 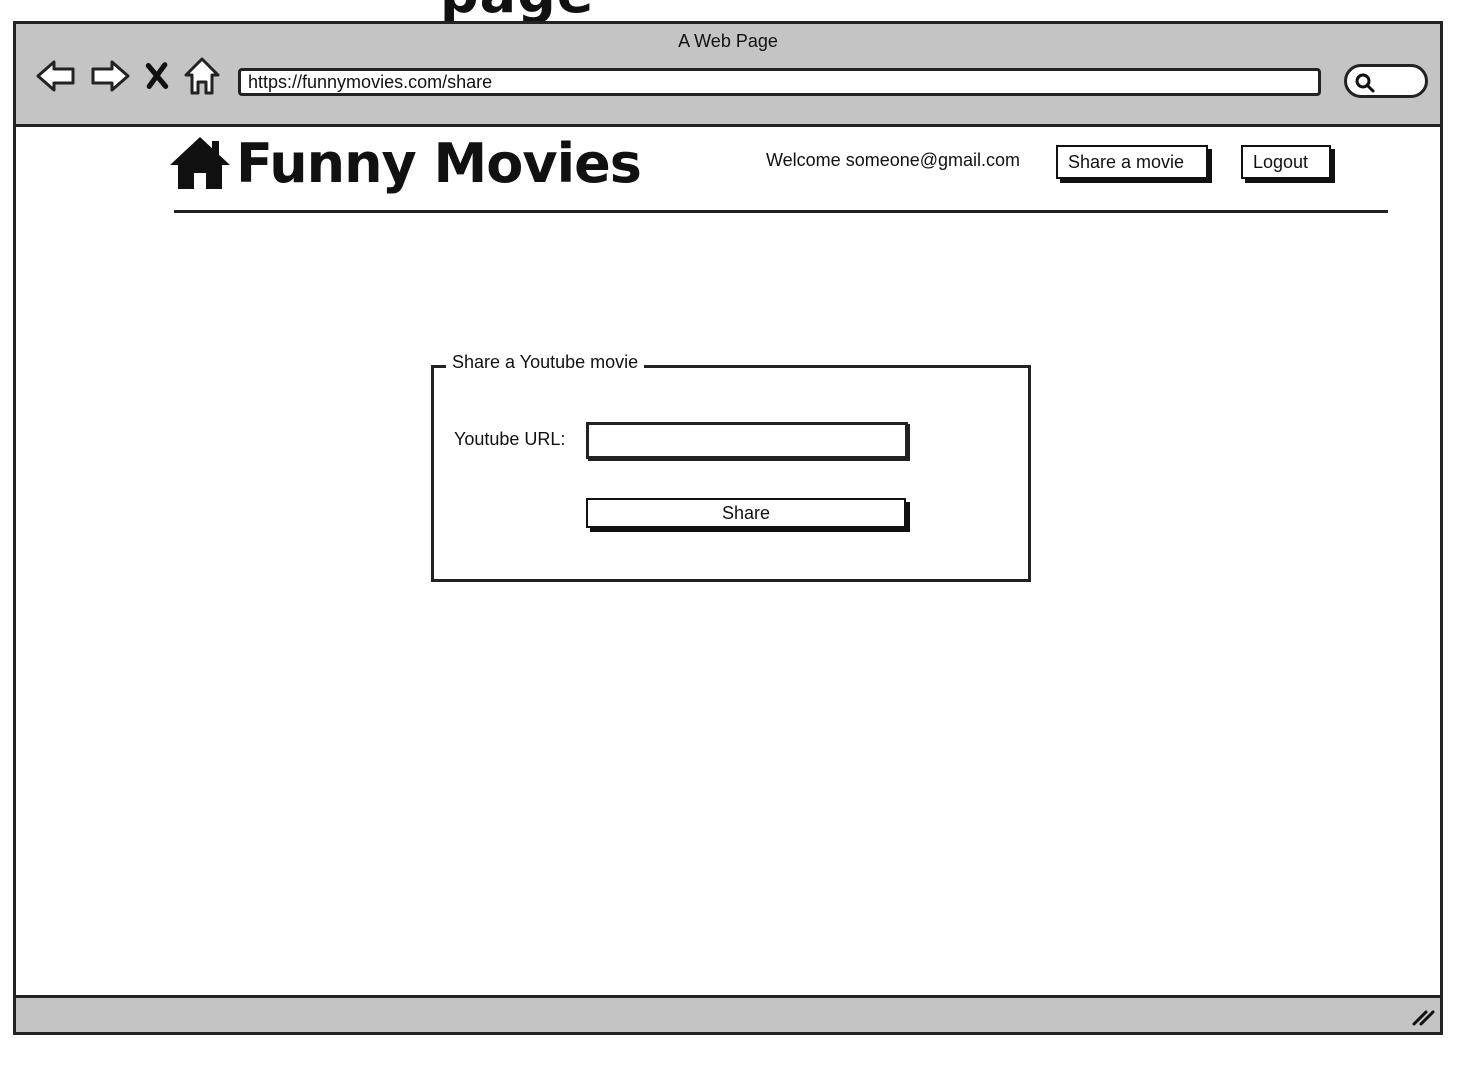 I want to click on site-title: Funny Movies, so click(x=439, y=163).